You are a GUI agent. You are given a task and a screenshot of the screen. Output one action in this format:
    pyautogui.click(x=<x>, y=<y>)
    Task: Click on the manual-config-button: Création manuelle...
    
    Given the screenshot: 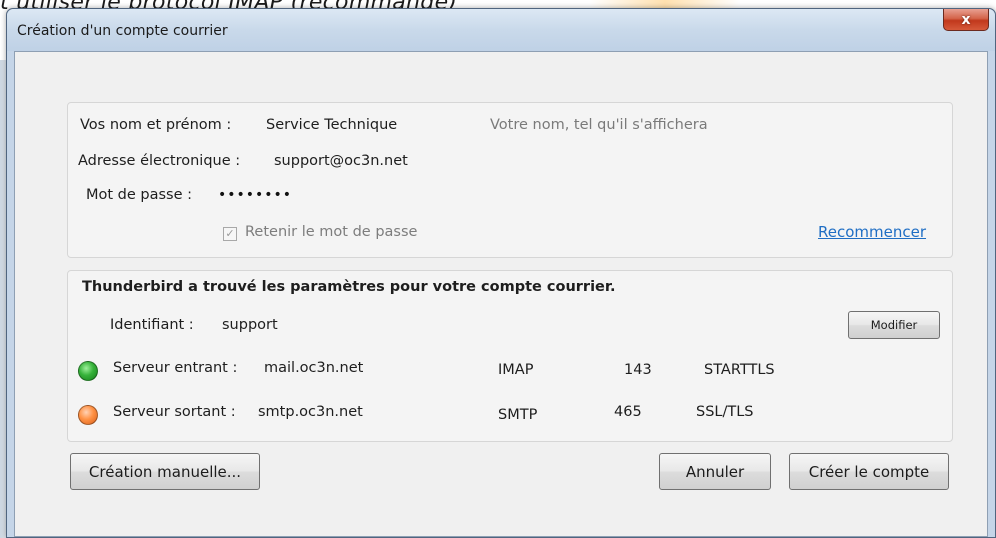 What is the action you would take?
    pyautogui.click(x=165, y=471)
    